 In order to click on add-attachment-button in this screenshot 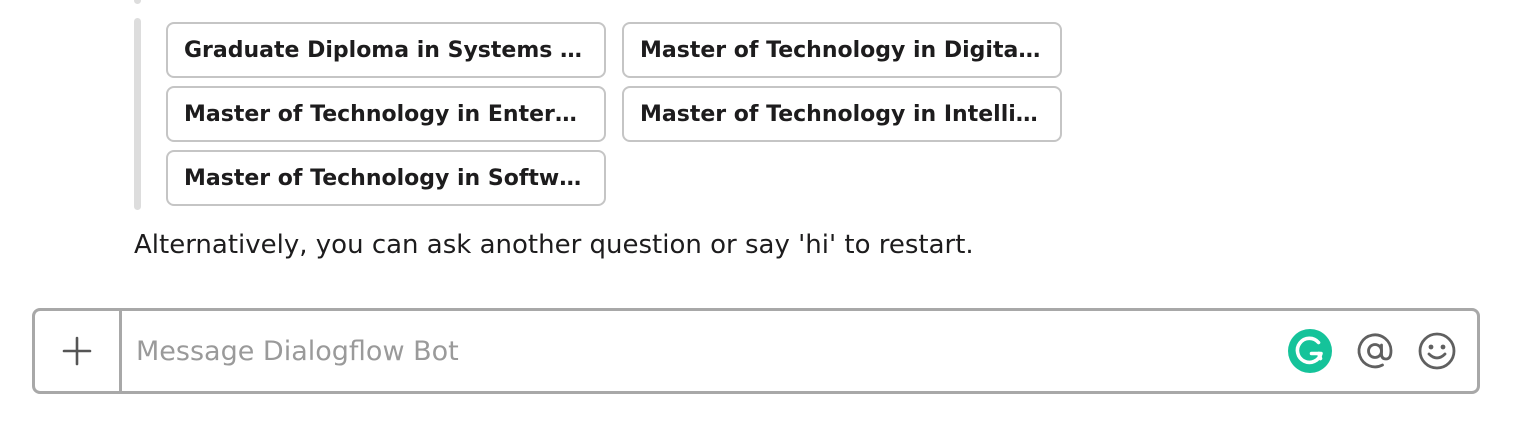, I will do `click(78, 351)`.